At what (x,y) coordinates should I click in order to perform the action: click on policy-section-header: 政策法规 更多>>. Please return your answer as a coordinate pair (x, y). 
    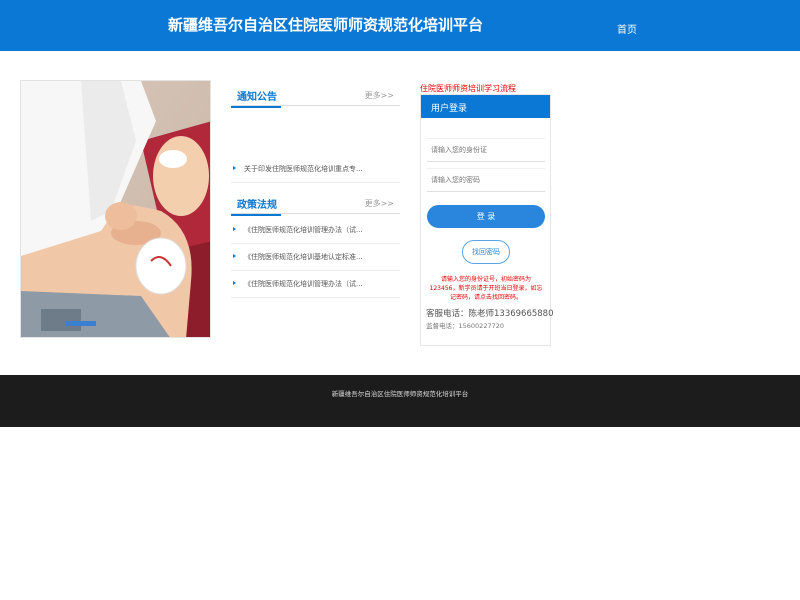
    Looking at the image, I should click on (315, 203).